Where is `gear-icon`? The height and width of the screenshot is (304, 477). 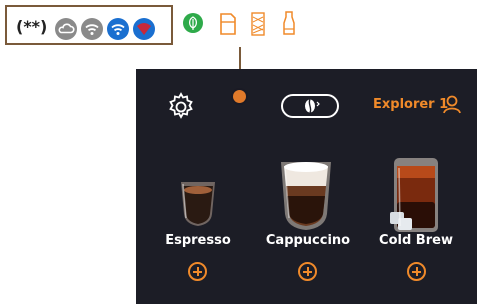
gear-icon is located at coordinates (181, 109).